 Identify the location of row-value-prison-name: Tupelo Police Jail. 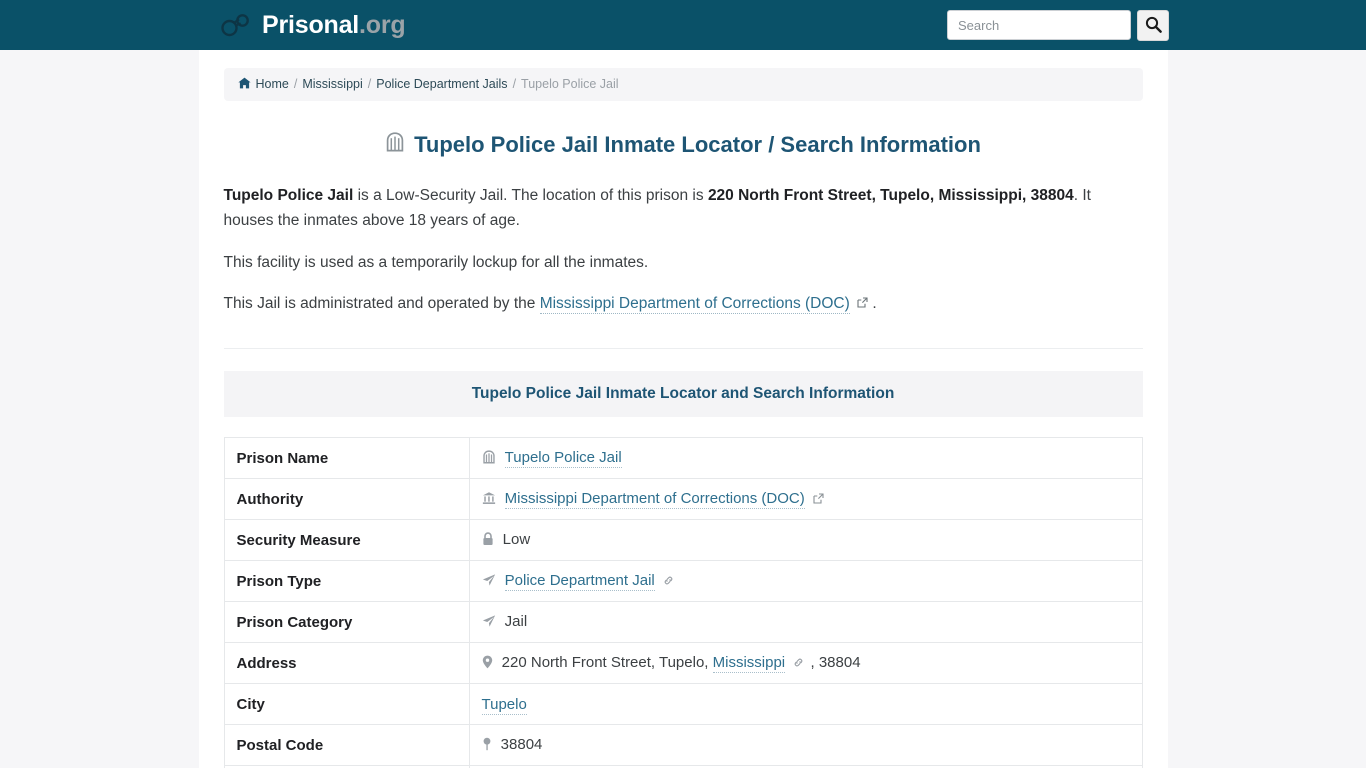
(805, 458).